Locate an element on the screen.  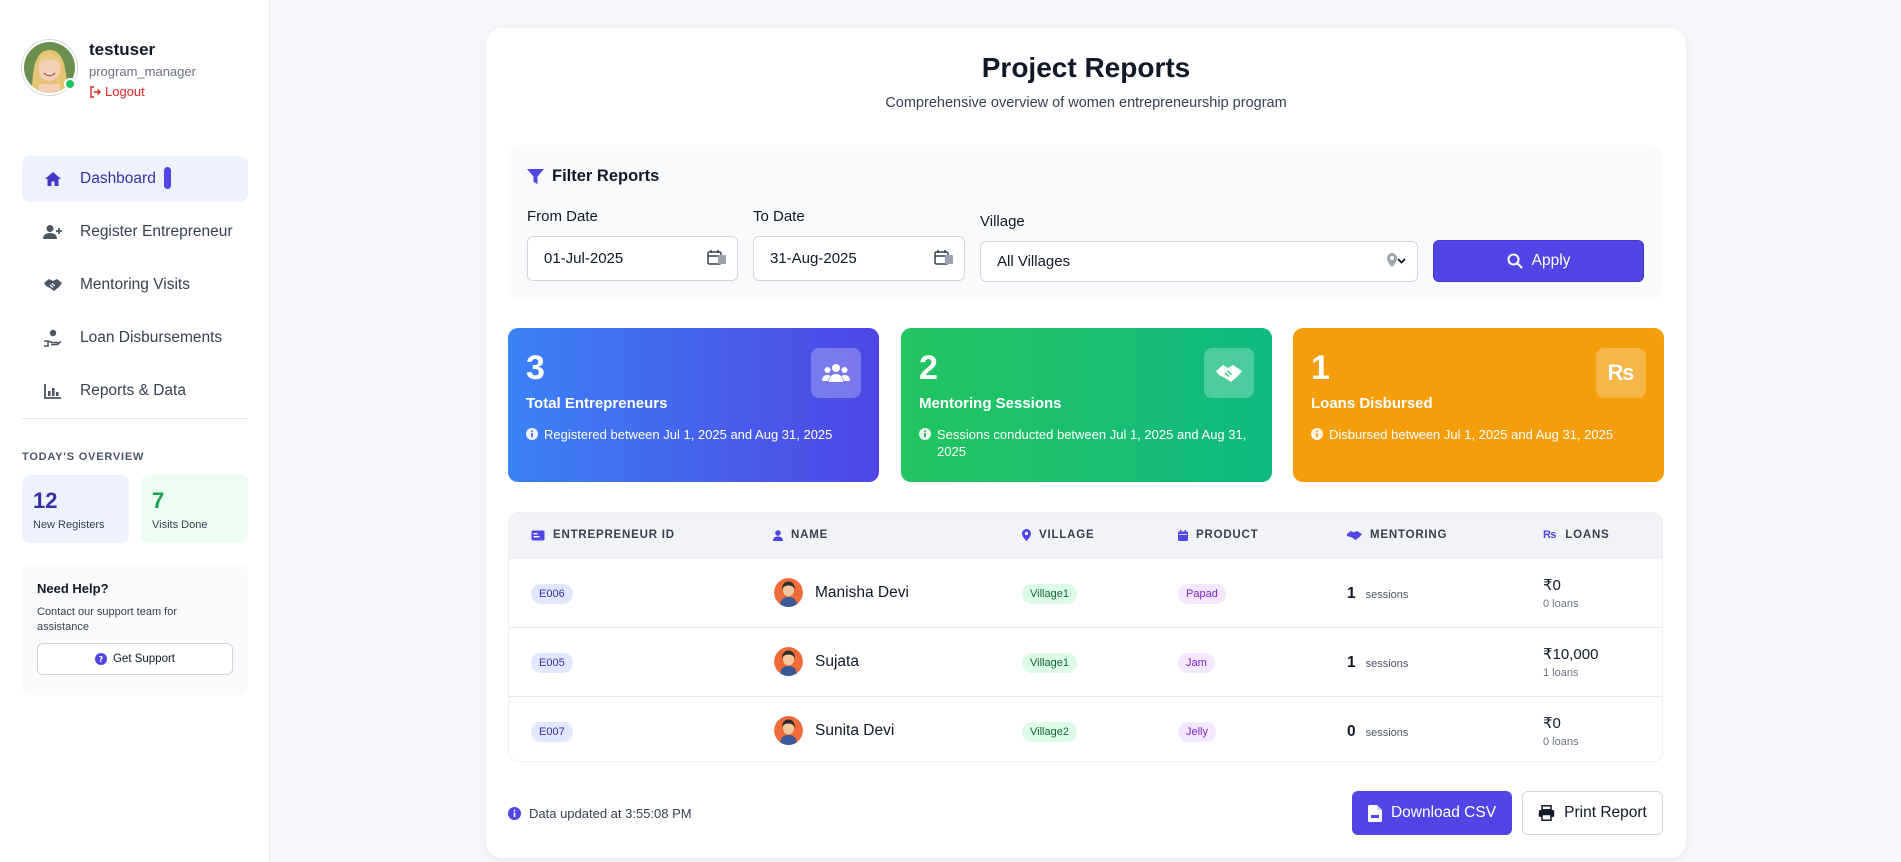
column-header-label: Entrepreneur ID is located at coordinates (614, 535).